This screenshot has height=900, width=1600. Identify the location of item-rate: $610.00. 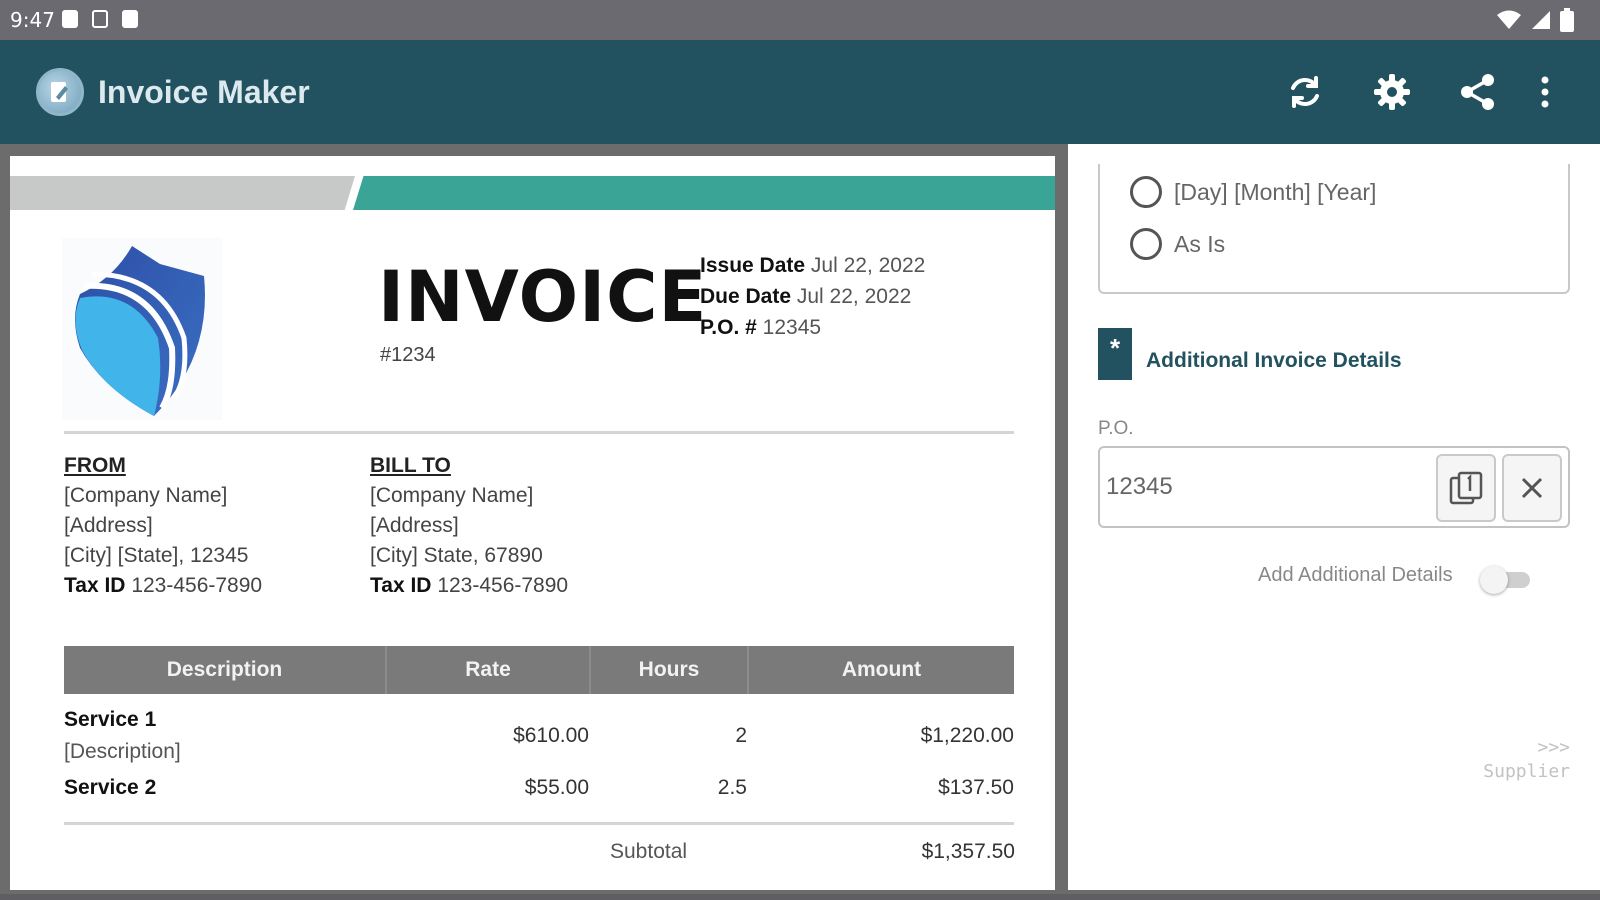
(551, 735).